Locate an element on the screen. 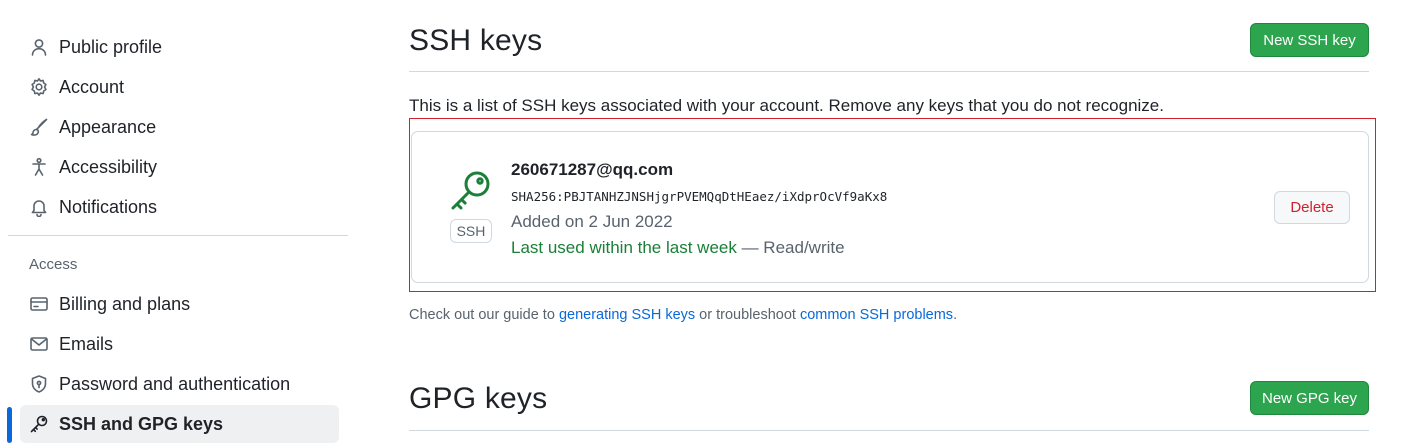 The width and height of the screenshot is (1406, 445). sidebar-item-label: Appearance is located at coordinates (108, 126).